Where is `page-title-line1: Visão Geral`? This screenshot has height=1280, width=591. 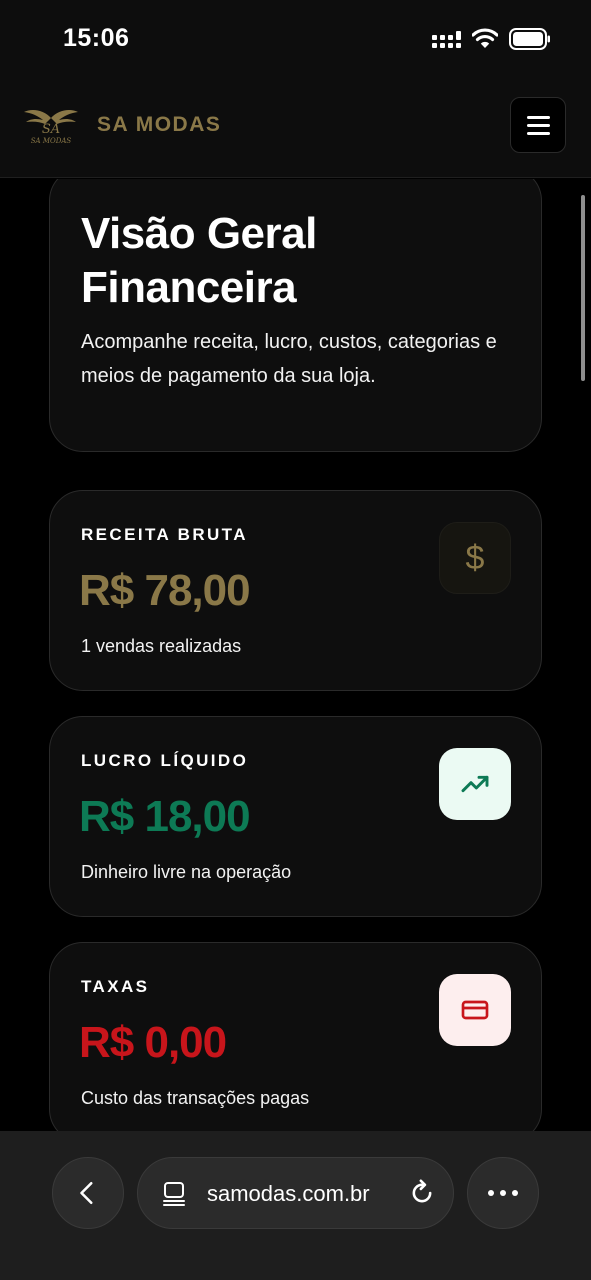 page-title-line1: Visão Geral is located at coordinates (199, 233).